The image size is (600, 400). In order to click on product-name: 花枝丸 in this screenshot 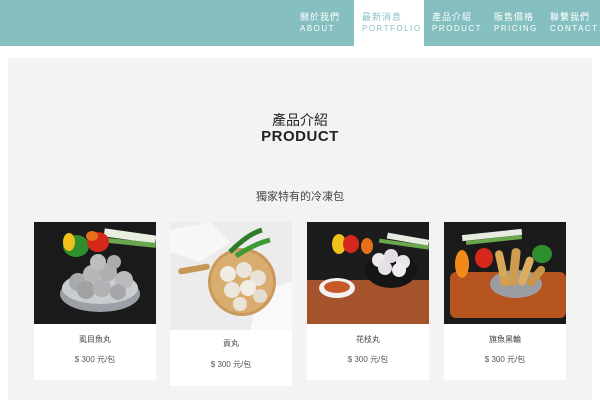, I will do `click(368, 339)`.